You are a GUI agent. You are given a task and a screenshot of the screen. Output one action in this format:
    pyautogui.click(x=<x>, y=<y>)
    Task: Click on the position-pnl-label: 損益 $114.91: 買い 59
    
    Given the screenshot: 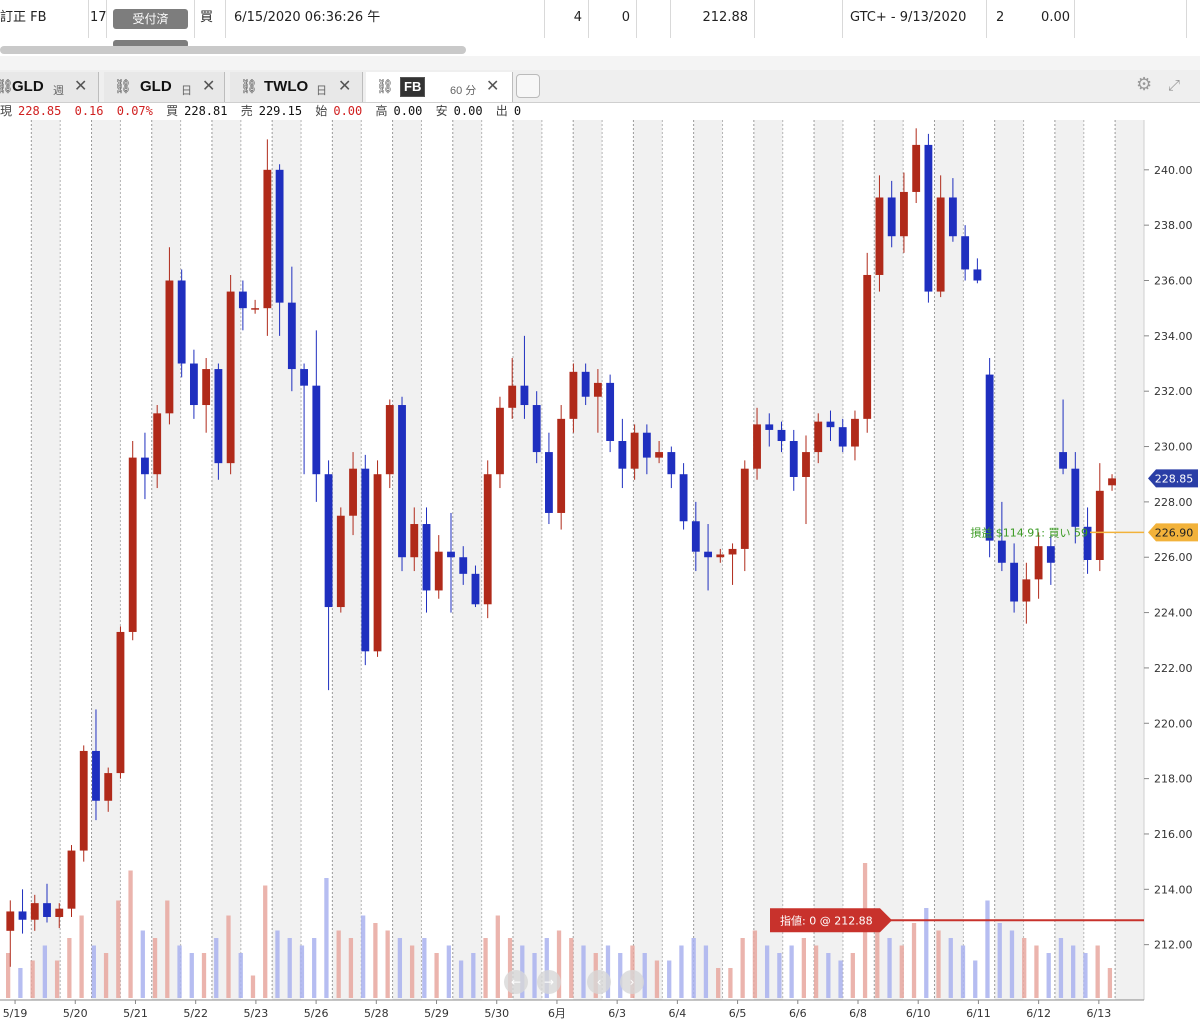 What is the action you would take?
    pyautogui.click(x=1029, y=532)
    